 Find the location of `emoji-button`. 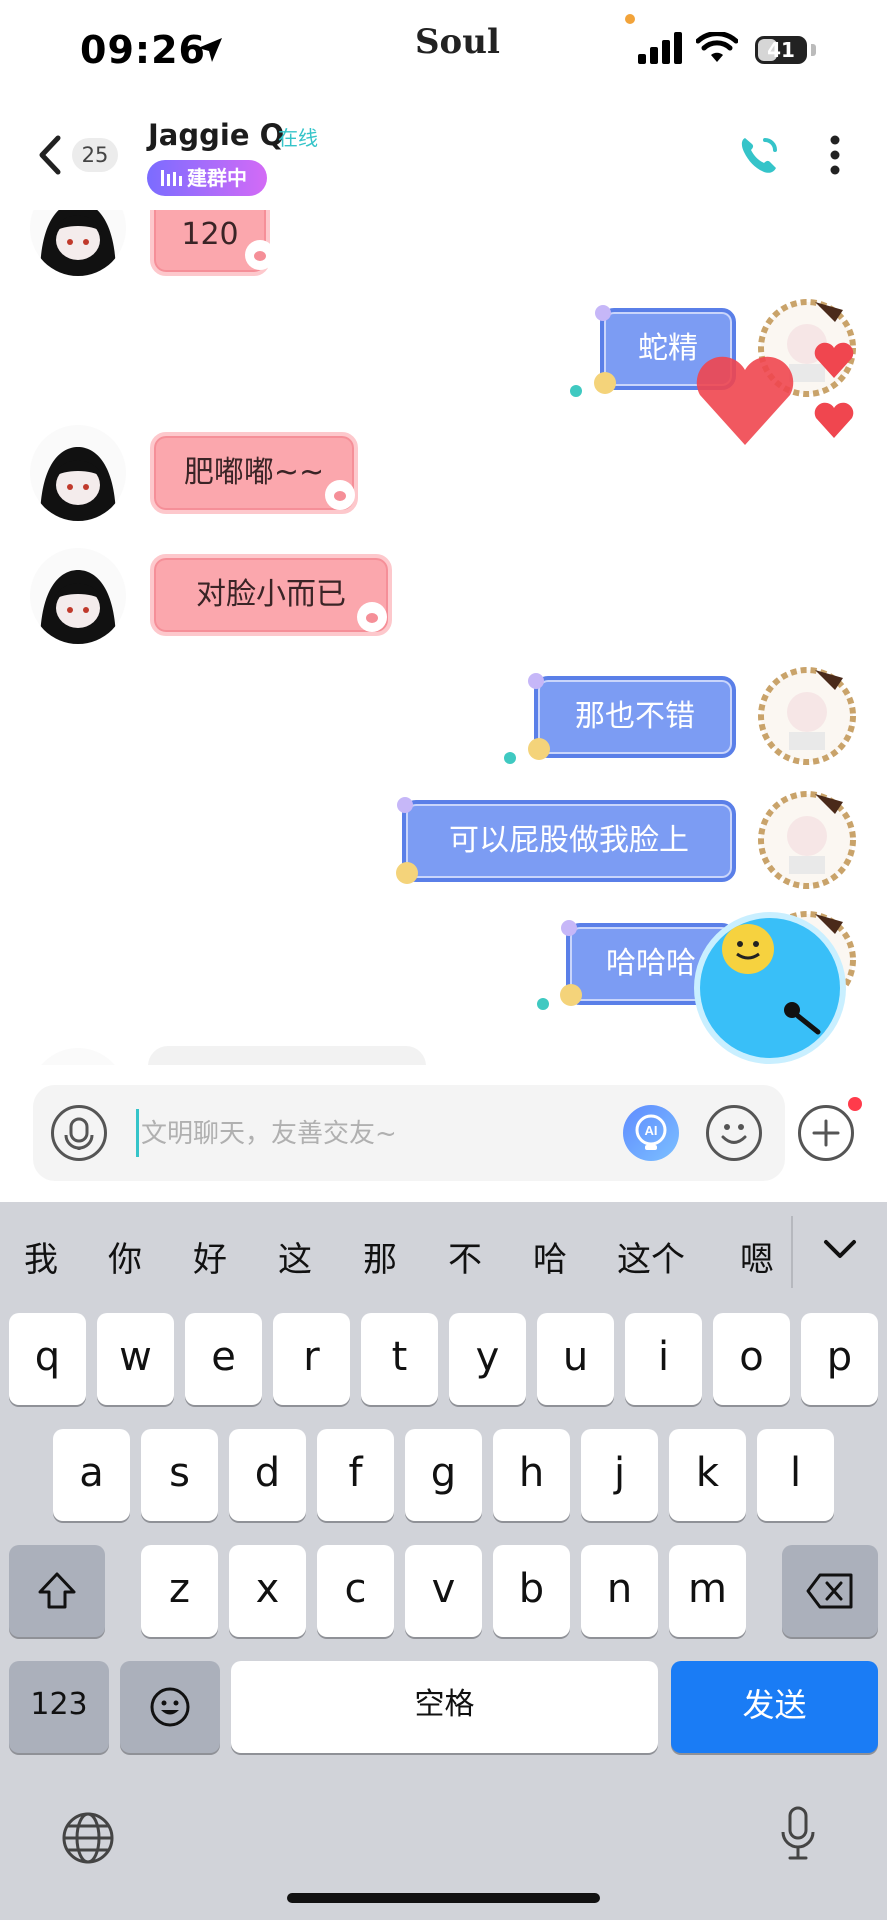

emoji-button is located at coordinates (734, 1133).